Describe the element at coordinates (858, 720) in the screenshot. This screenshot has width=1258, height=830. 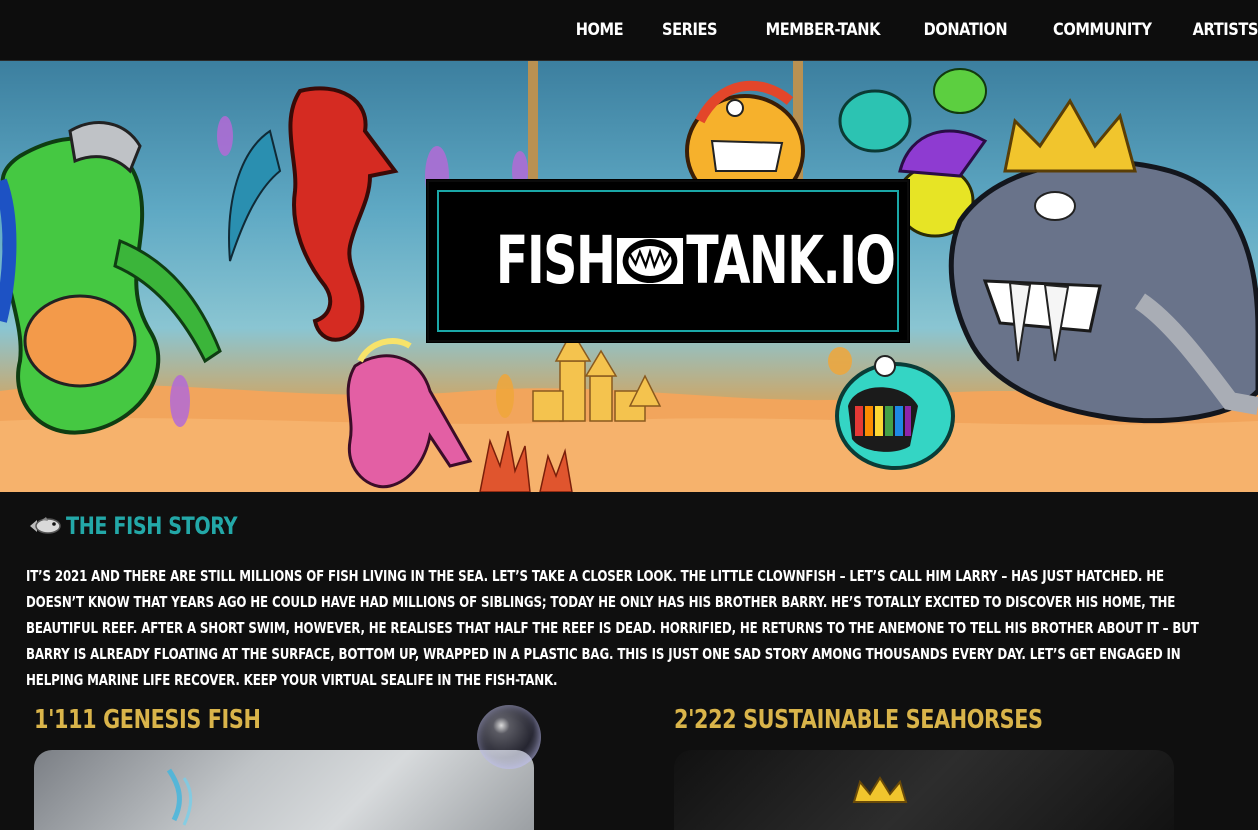
I see `sustainable-seahorses-title: 2'222 SUSTAINABLE SEAHORSES` at that location.